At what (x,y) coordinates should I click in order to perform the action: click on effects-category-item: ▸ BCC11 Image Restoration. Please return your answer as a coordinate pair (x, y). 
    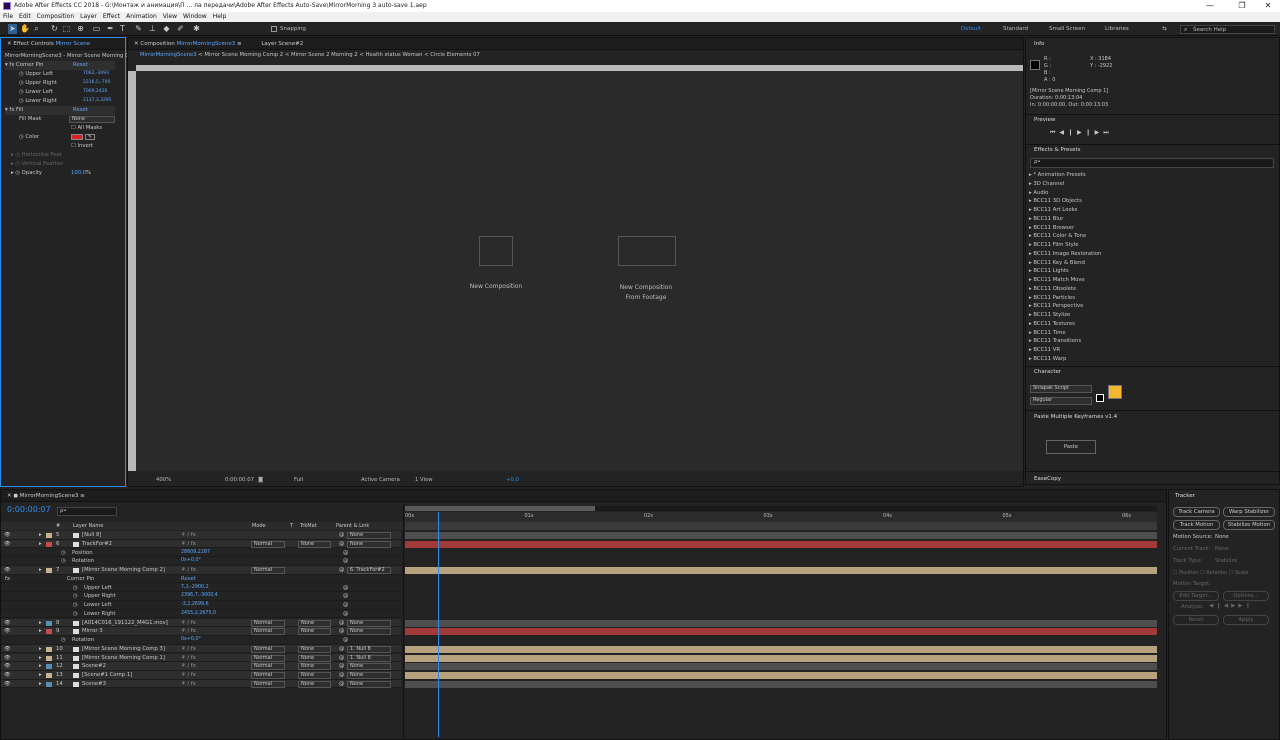
    Looking at the image, I should click on (1065, 254).